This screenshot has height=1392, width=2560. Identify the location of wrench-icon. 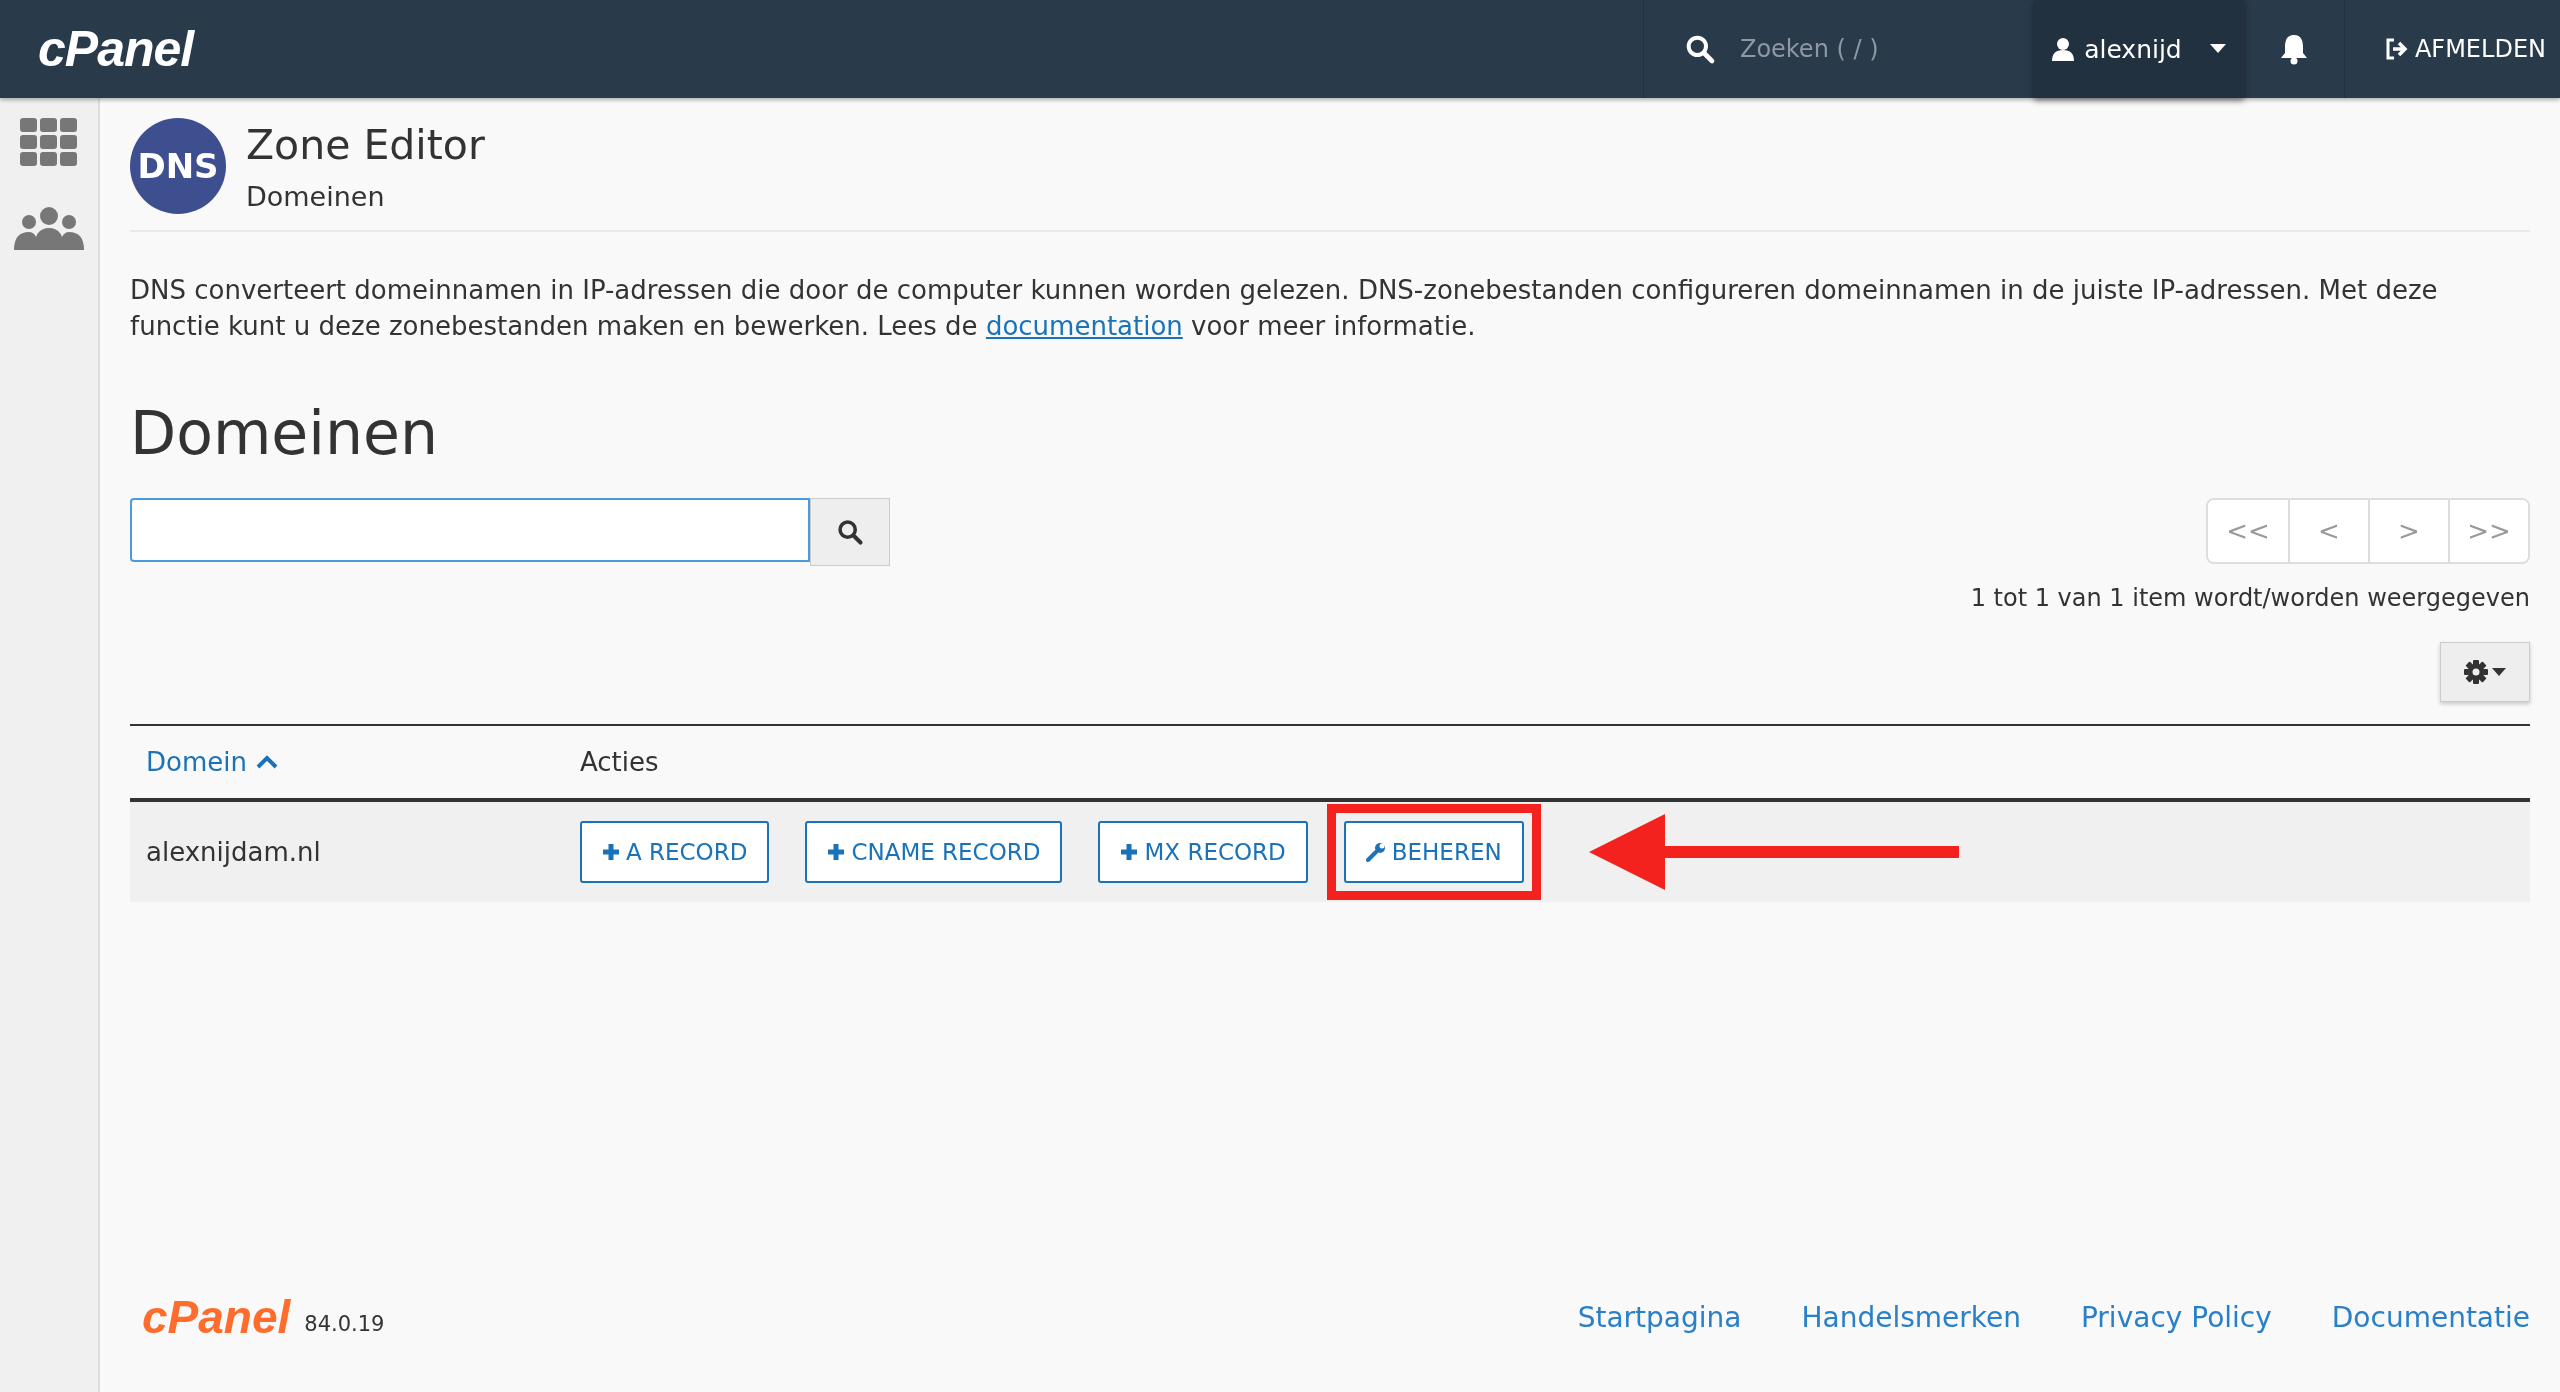
(1375, 852).